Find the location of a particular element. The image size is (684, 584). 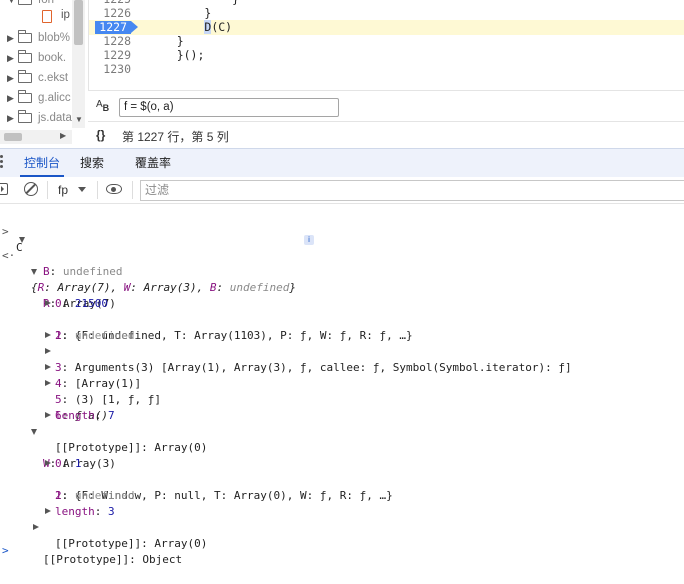

match-case-icon-sub: B is located at coordinates (106, 108).